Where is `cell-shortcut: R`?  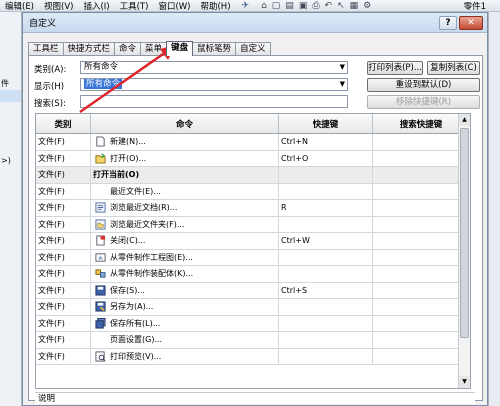
cell-shortcut: R is located at coordinates (326, 208).